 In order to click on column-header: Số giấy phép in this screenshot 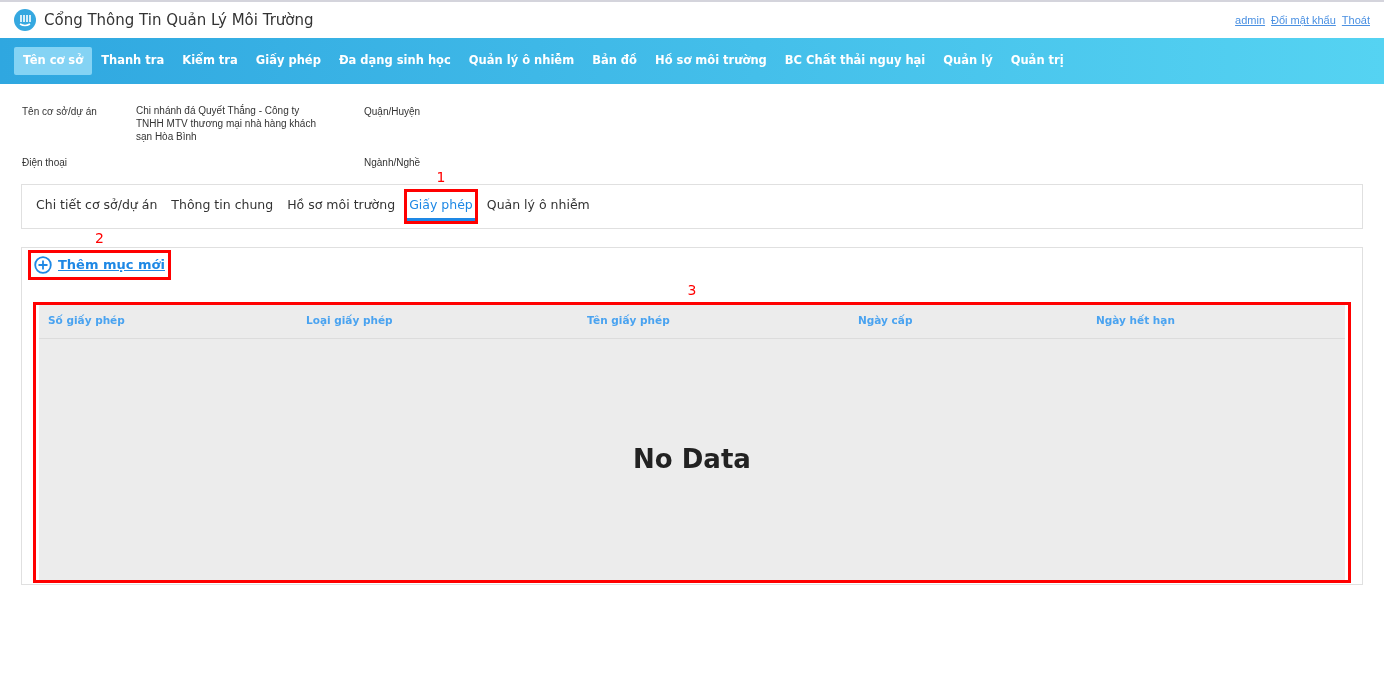, I will do `click(87, 321)`.